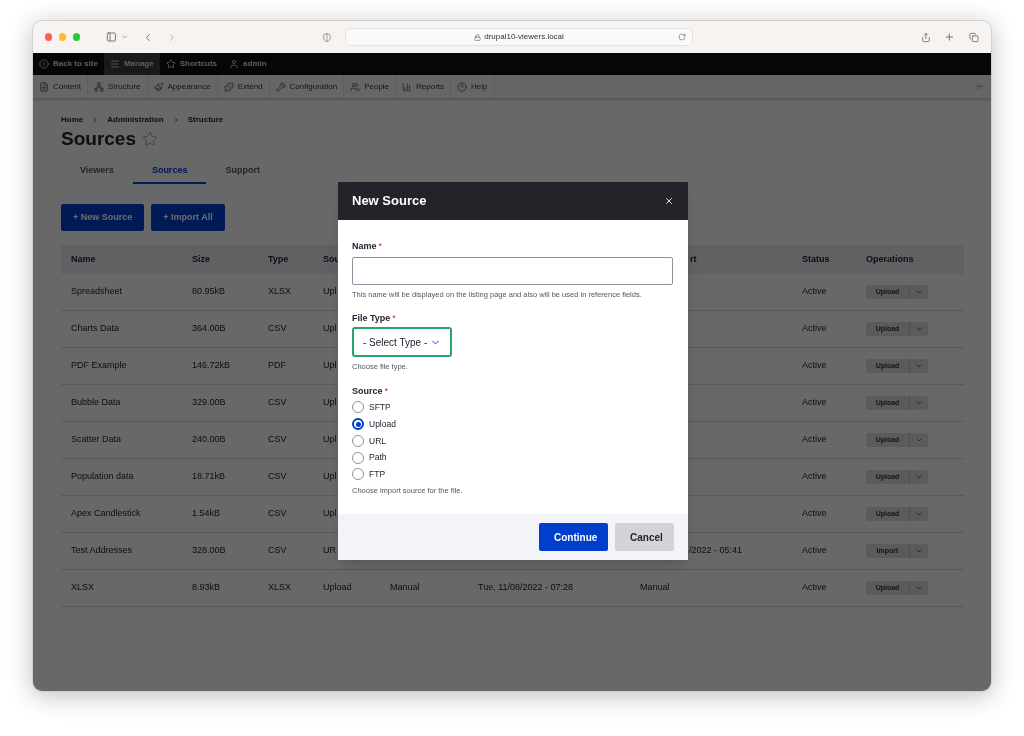 Image resolution: width=1024 pixels, height=736 pixels. What do you see at coordinates (974, 37) in the screenshot?
I see `tabs-overview-icon` at bounding box center [974, 37].